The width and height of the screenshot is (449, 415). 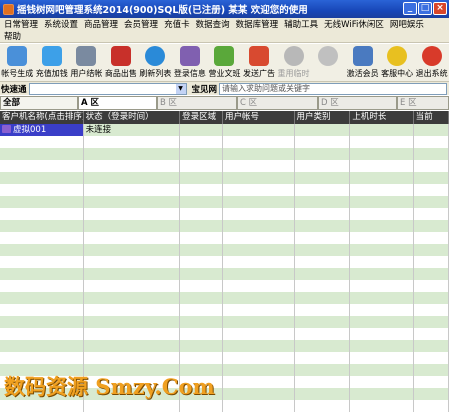 What do you see at coordinates (132, 117) in the screenshot?
I see `column-header-1: 状态（登录时间）` at bounding box center [132, 117].